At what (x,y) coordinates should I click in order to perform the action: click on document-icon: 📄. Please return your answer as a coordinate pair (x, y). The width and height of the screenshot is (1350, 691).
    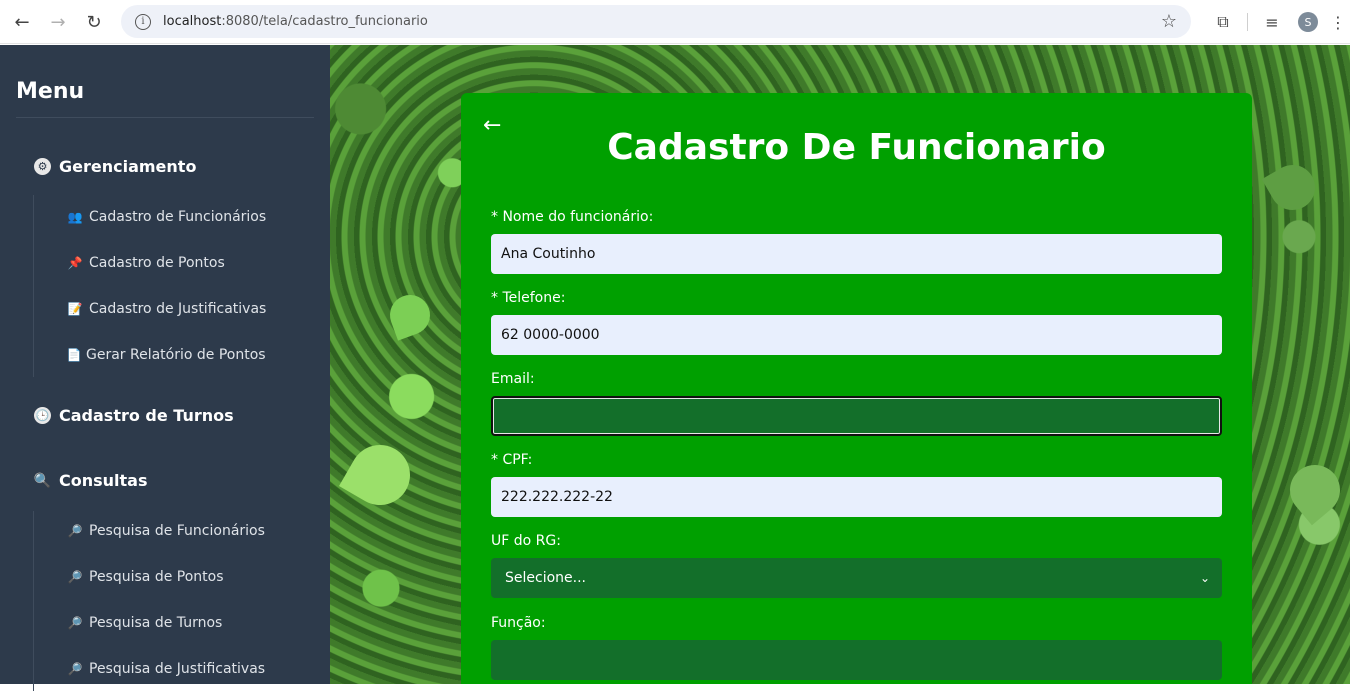
    Looking at the image, I should click on (74, 355).